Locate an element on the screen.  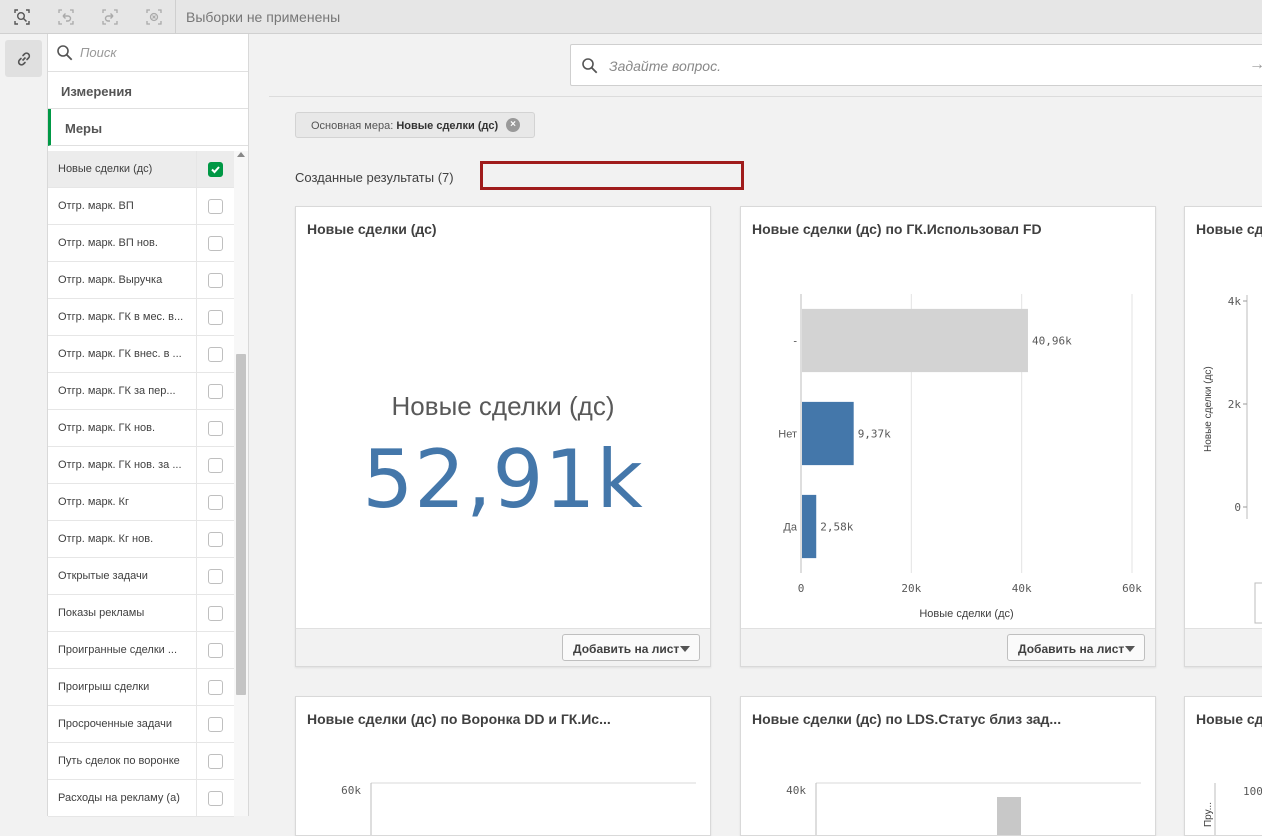
measure-list-item: Отгр. марк. Кг is located at coordinates (141, 502).